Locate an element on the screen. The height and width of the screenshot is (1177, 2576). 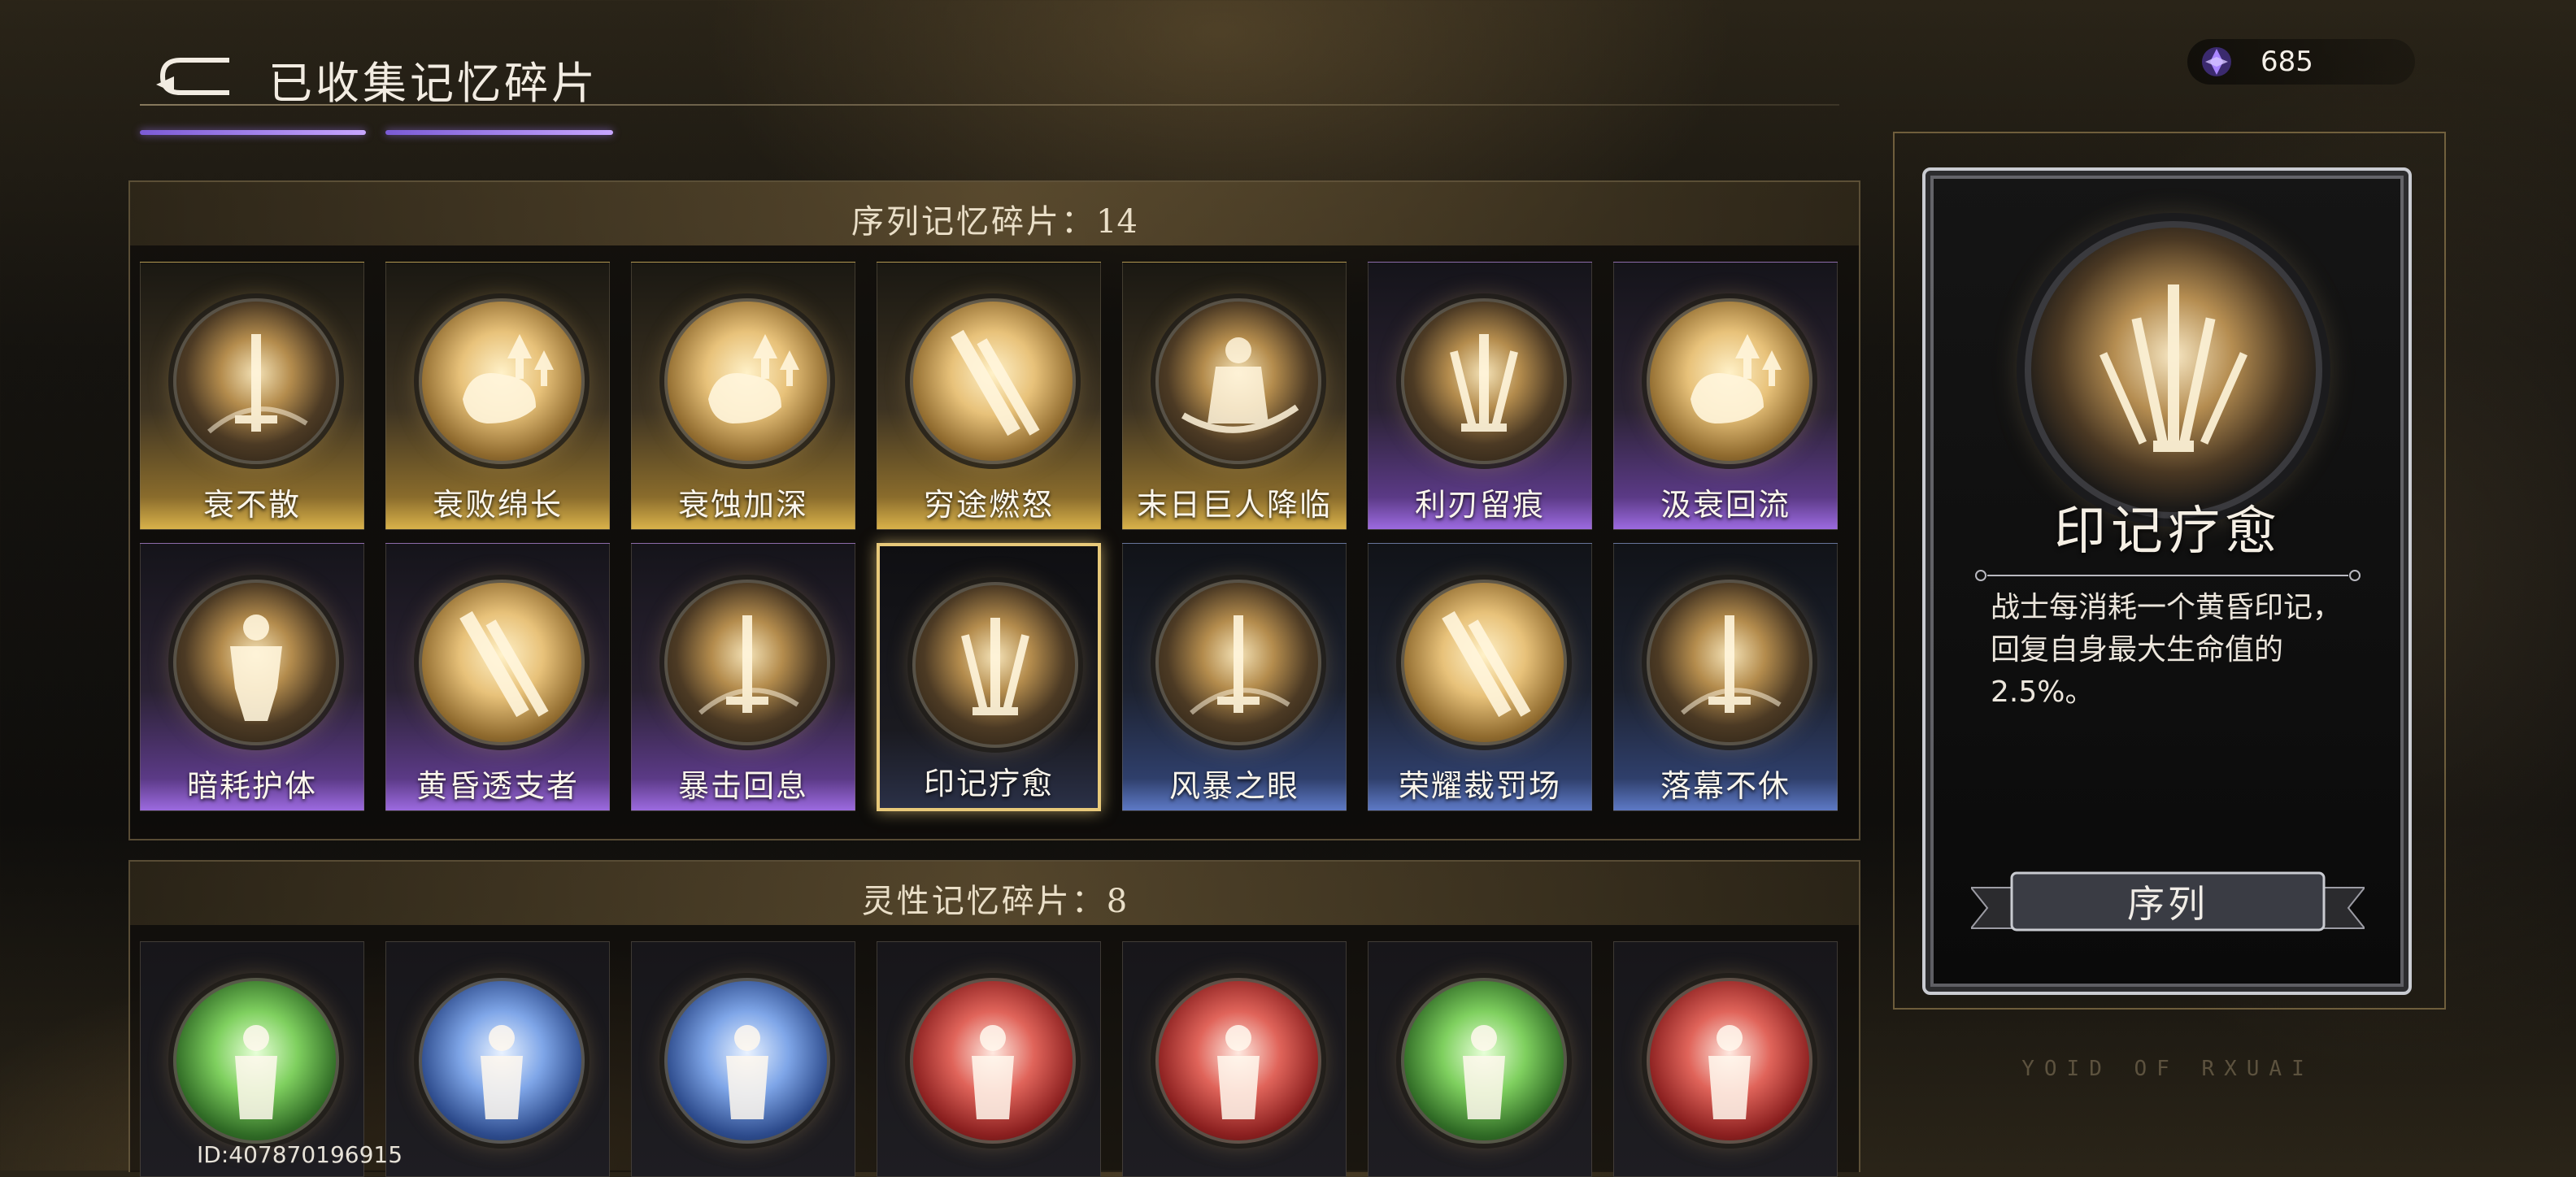
fragment-card: 利刃留痕 is located at coordinates (1480, 396).